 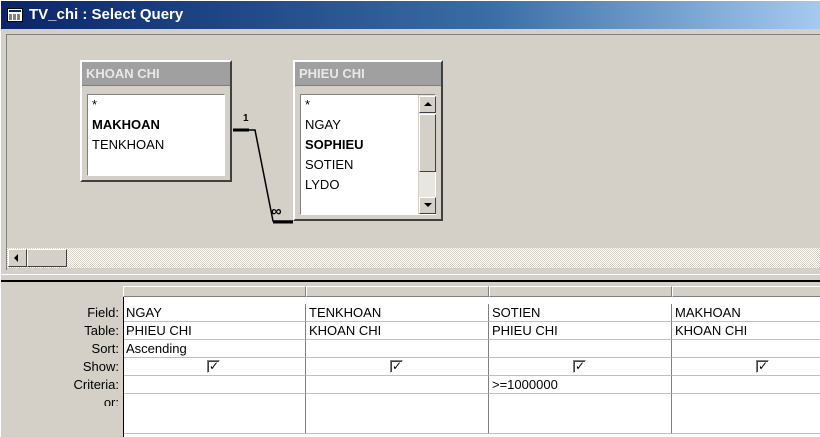 What do you see at coordinates (103, 312) in the screenshot?
I see `row-label-field: Field:` at bounding box center [103, 312].